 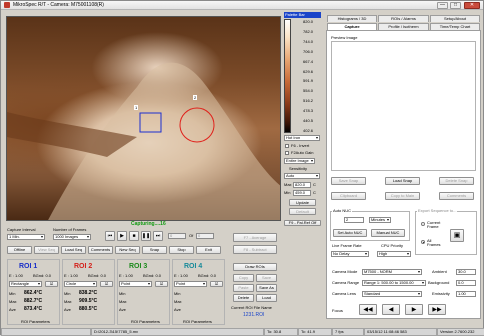 What do you see at coordinates (177, 236) in the screenshot?
I see `frame-number-input: 0` at bounding box center [177, 236].